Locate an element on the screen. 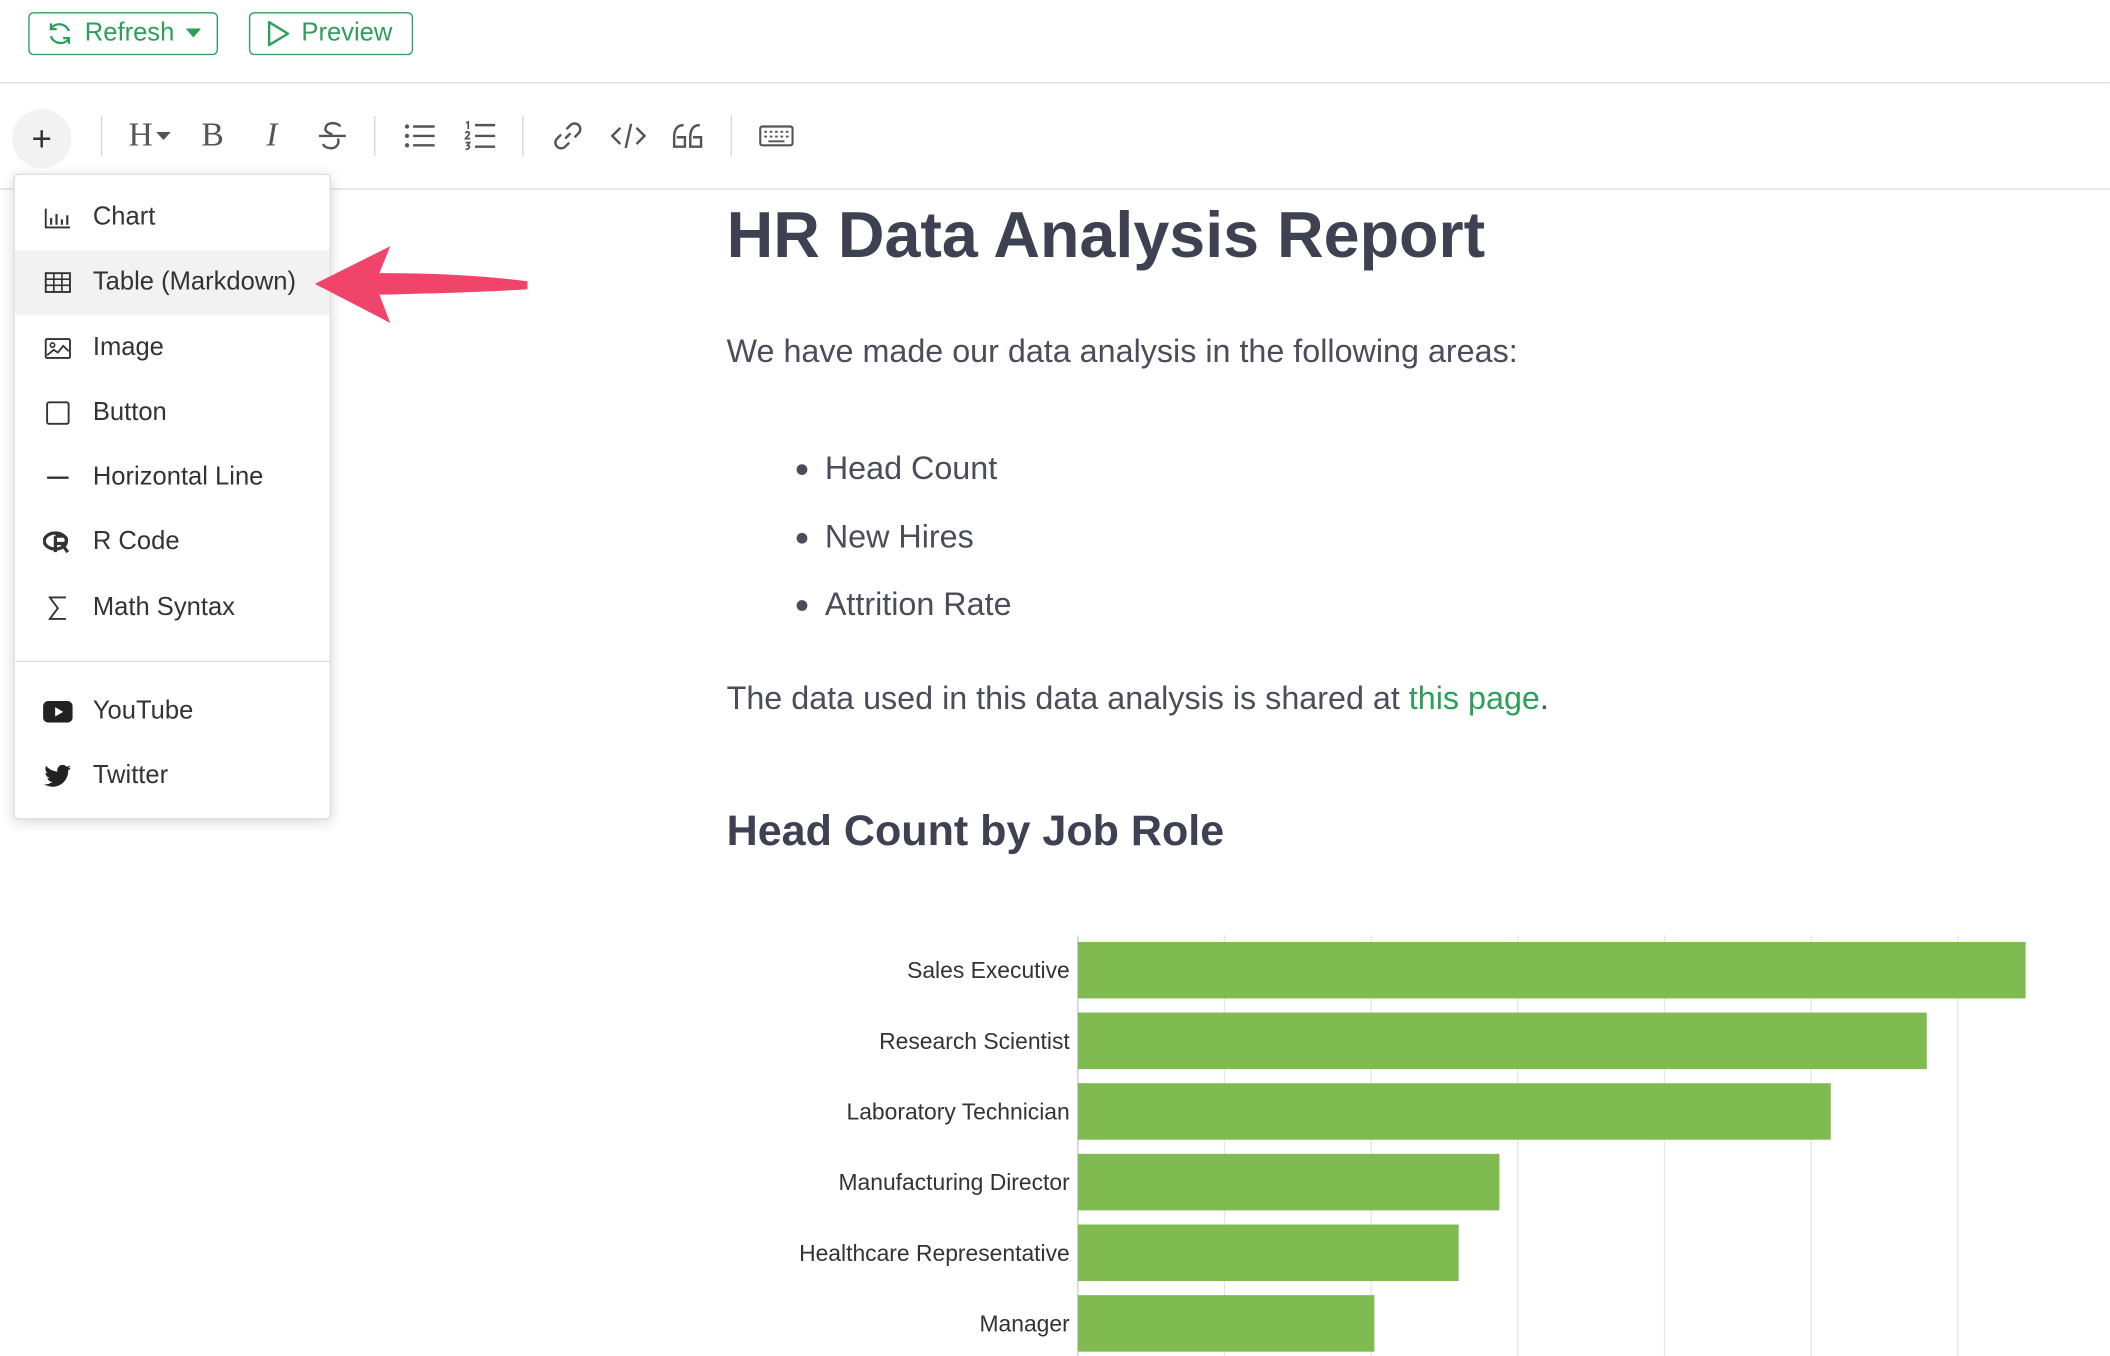 This screenshot has height=1356, width=2110. menu-item-label: Button is located at coordinates (129, 412).